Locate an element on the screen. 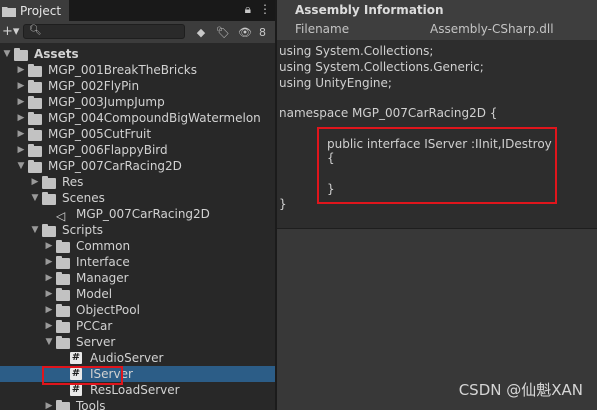  tree-row-label: Common is located at coordinates (103, 246).